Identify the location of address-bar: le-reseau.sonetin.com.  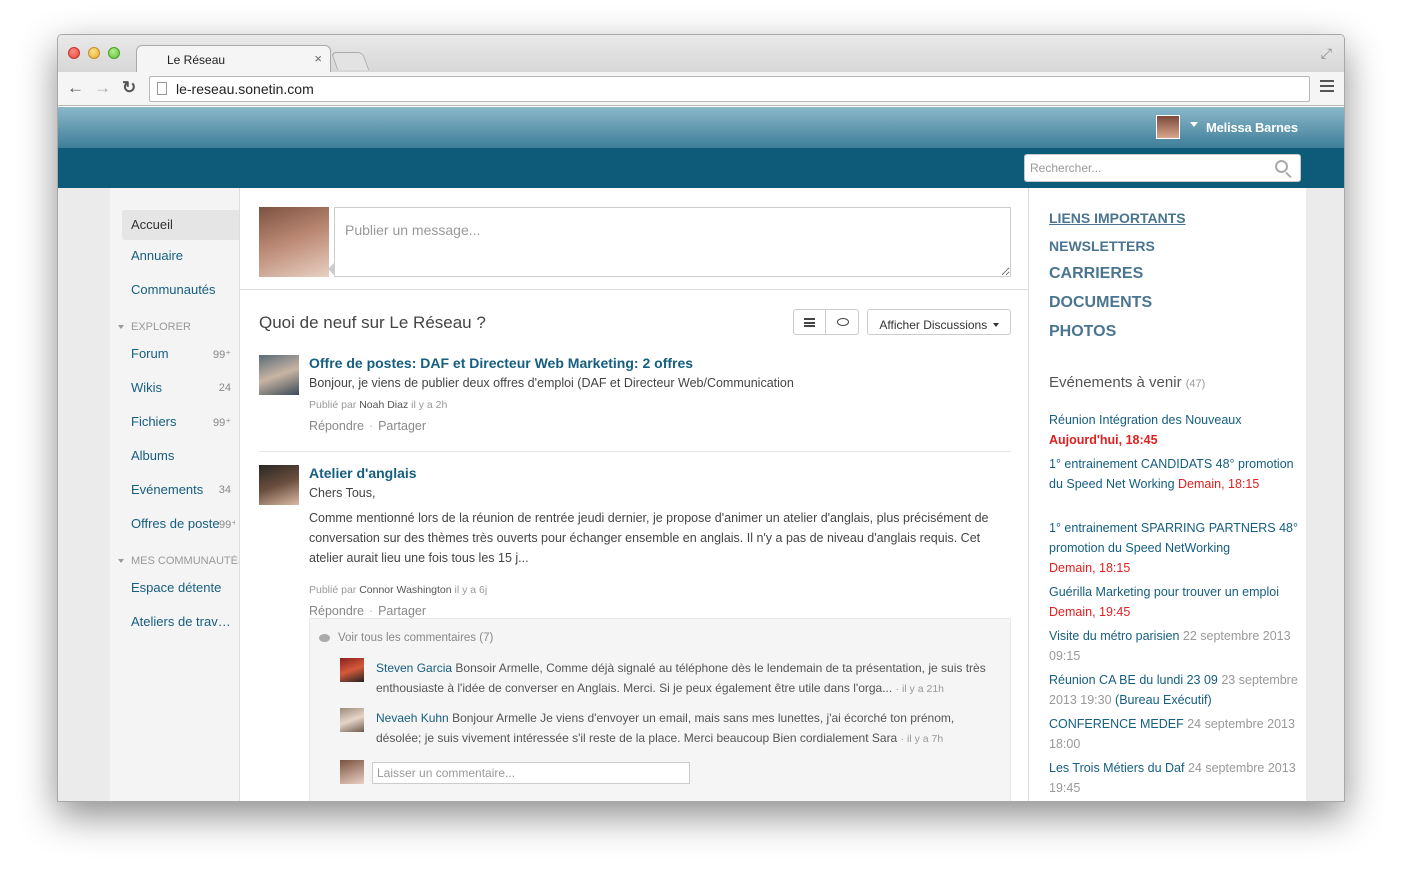
(729, 89).